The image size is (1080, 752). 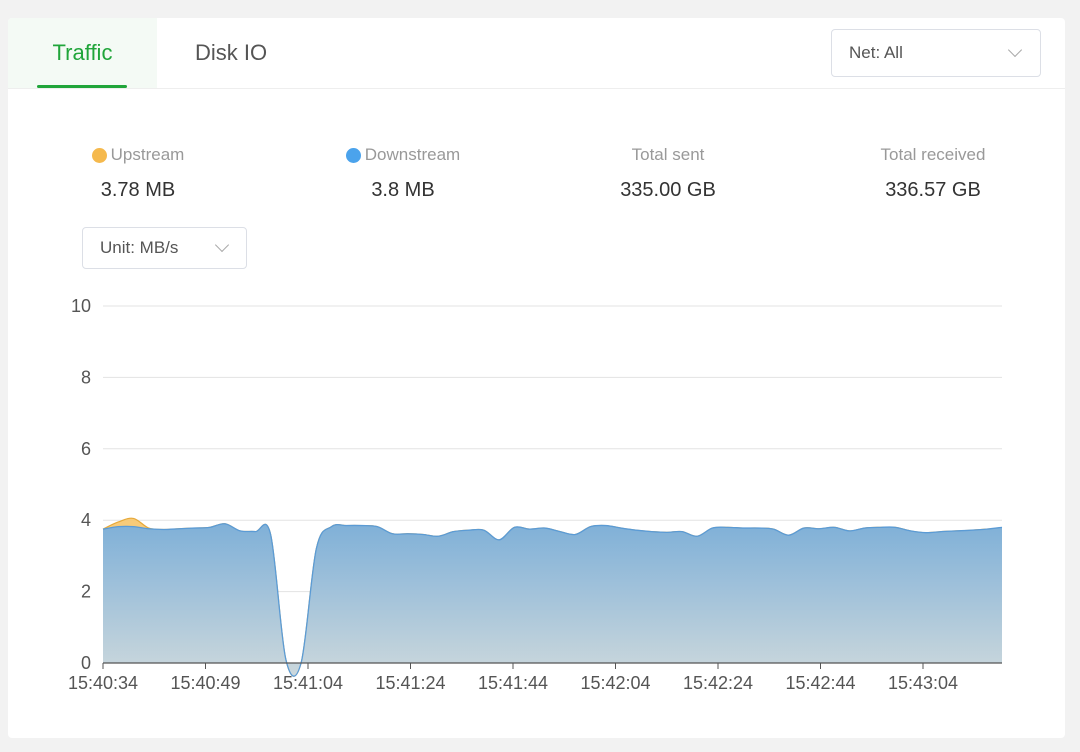 What do you see at coordinates (86, 377) in the screenshot?
I see `y-tick-label: 8` at bounding box center [86, 377].